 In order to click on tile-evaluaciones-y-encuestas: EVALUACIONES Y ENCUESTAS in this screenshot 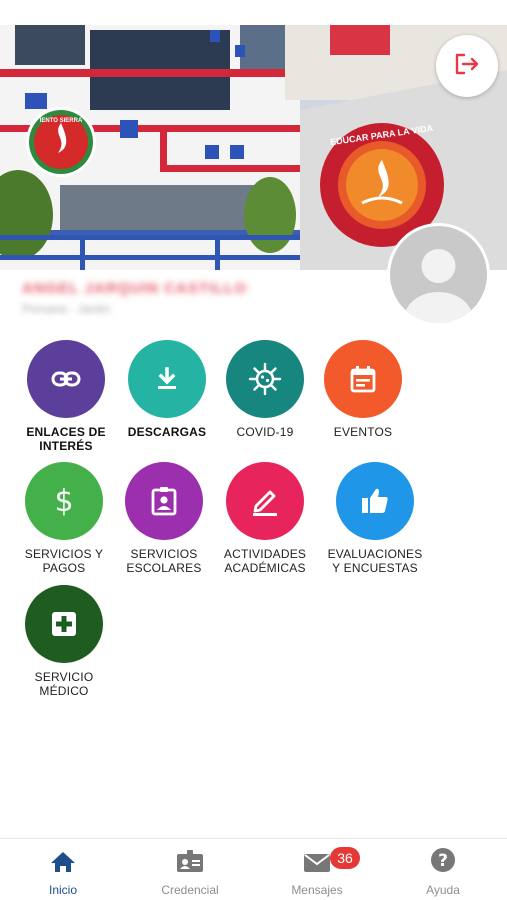, I will do `click(375, 518)`.